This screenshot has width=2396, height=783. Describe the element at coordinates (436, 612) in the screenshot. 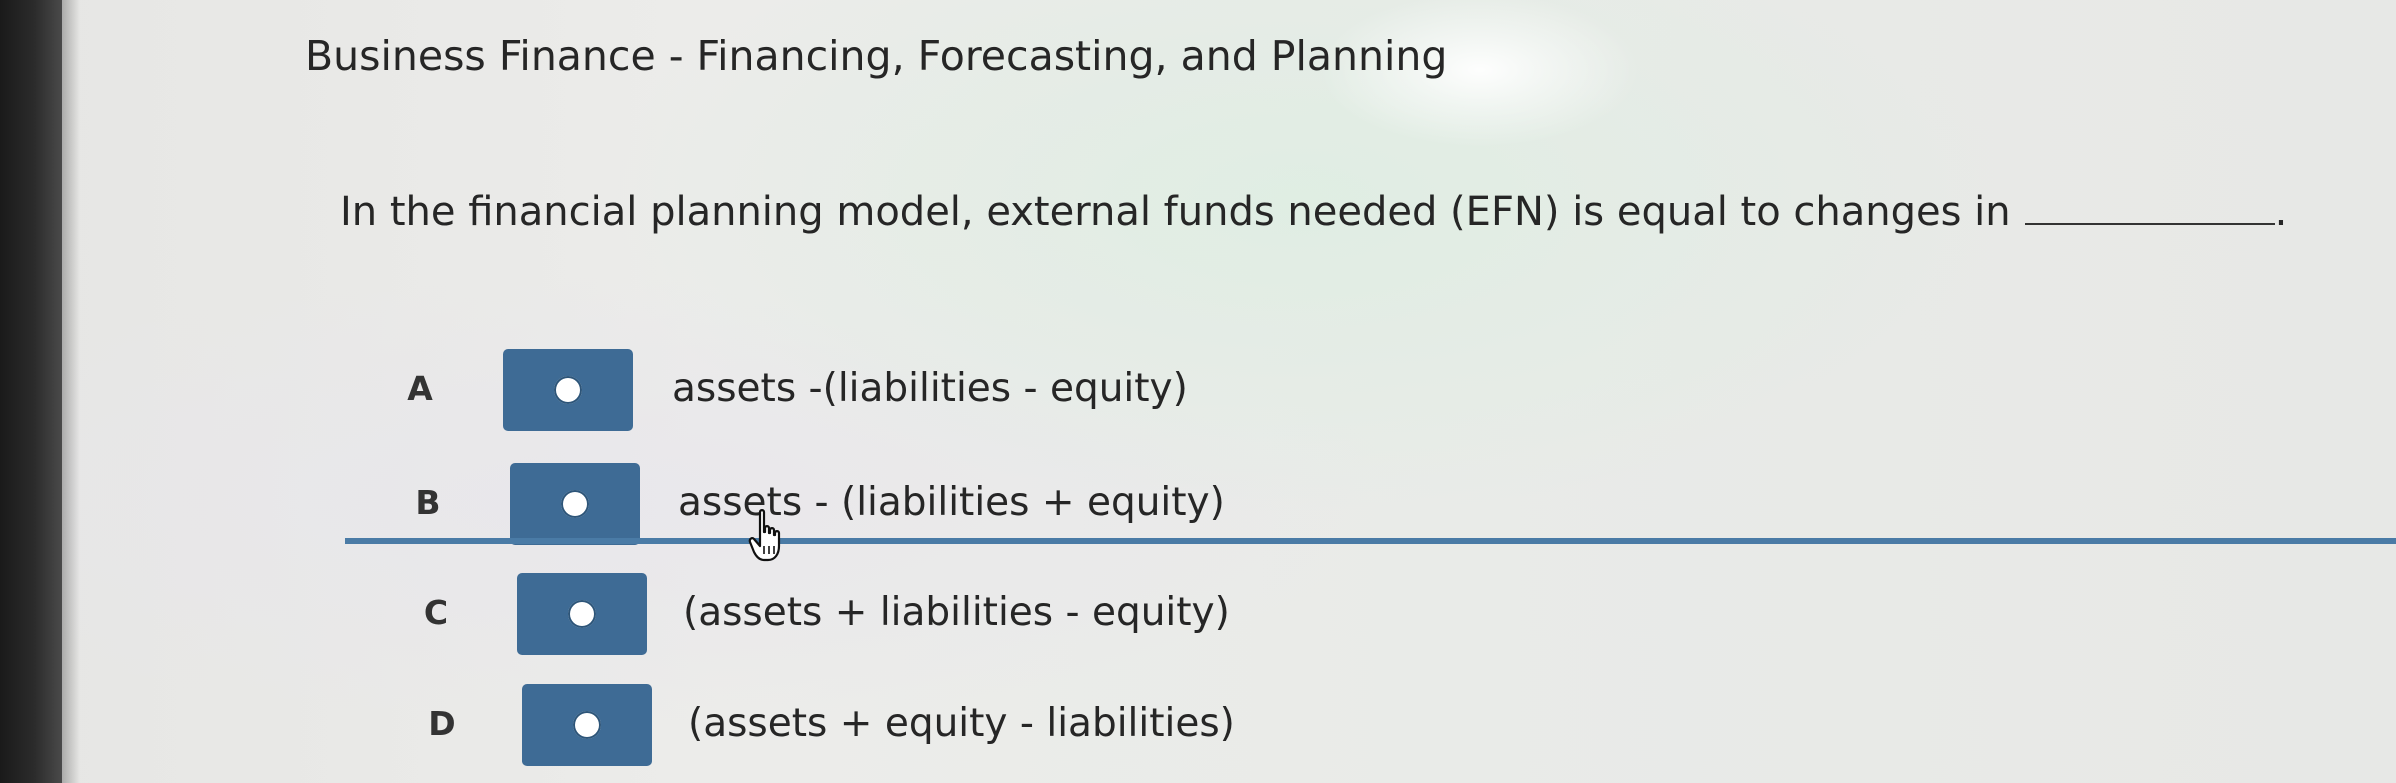

I see `option-letter: C` at that location.